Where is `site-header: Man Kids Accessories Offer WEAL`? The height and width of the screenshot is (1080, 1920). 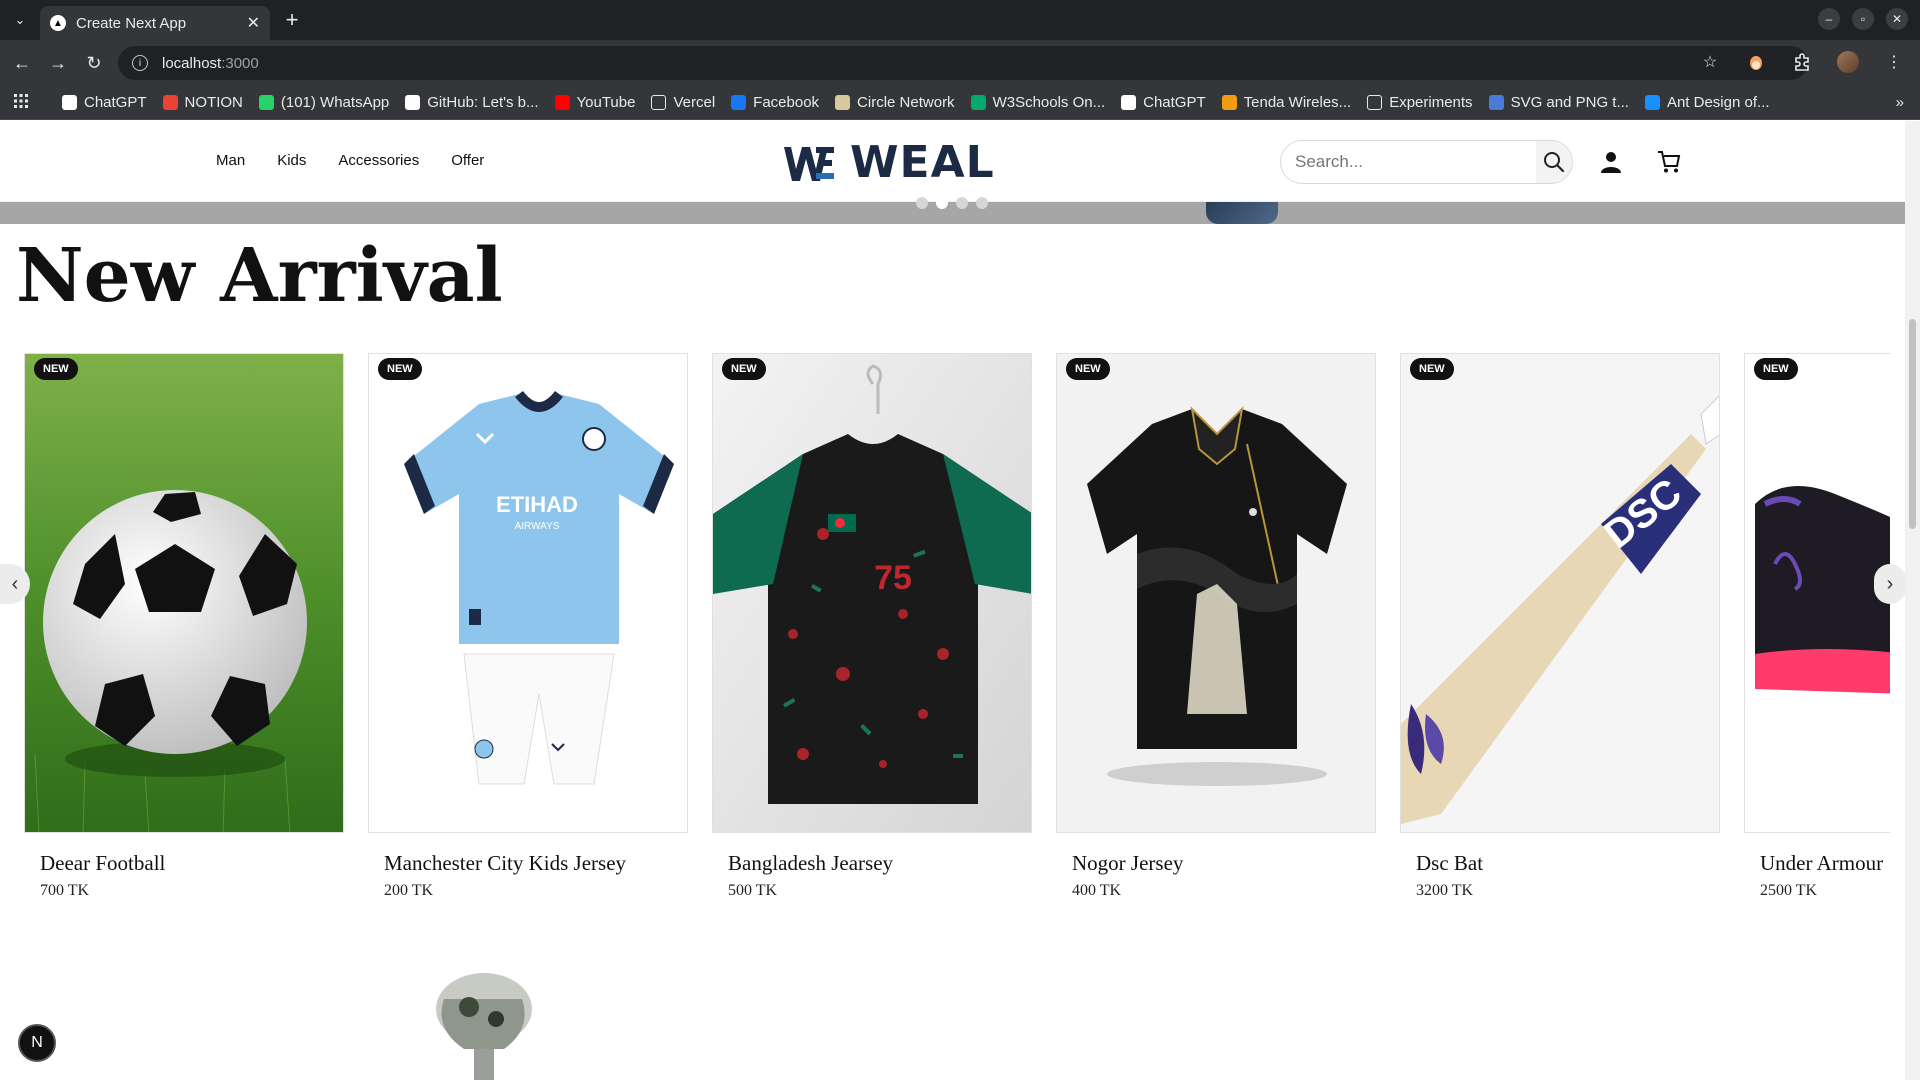 site-header: Man Kids Accessories Offer WEAL is located at coordinates (952, 161).